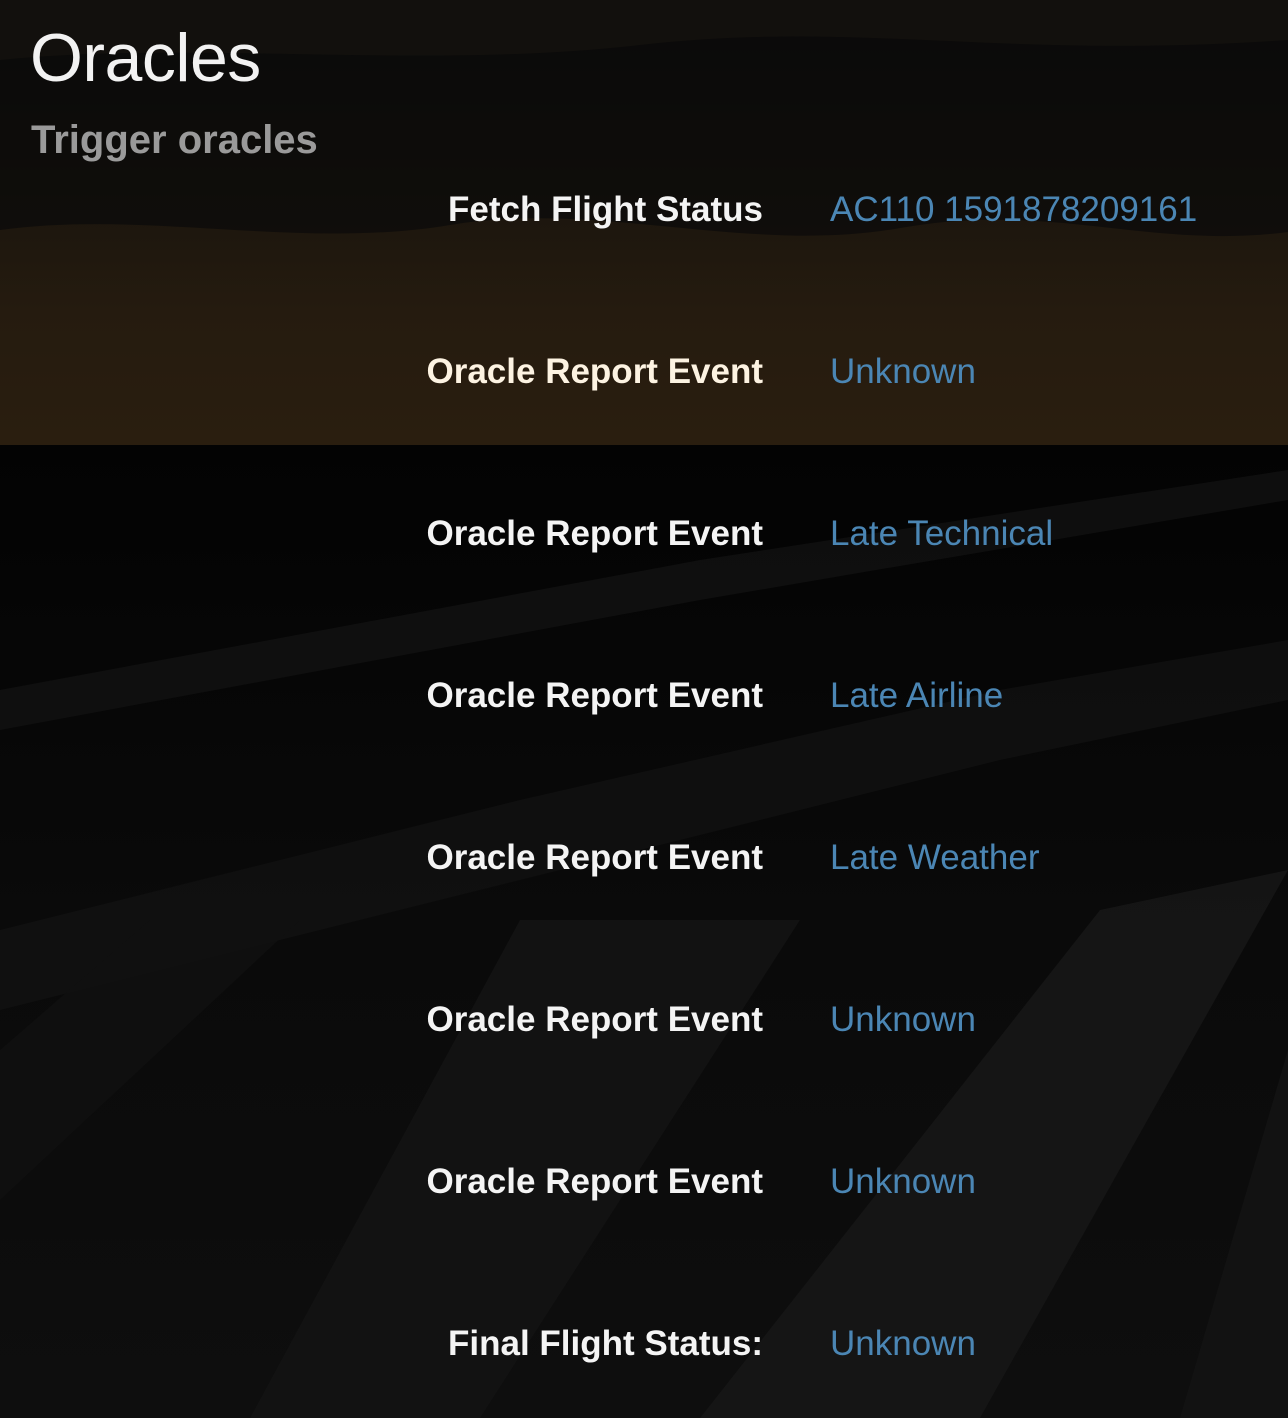  Describe the element at coordinates (1013, 210) in the screenshot. I see `flight-status-link: AC110 1591878209161` at that location.